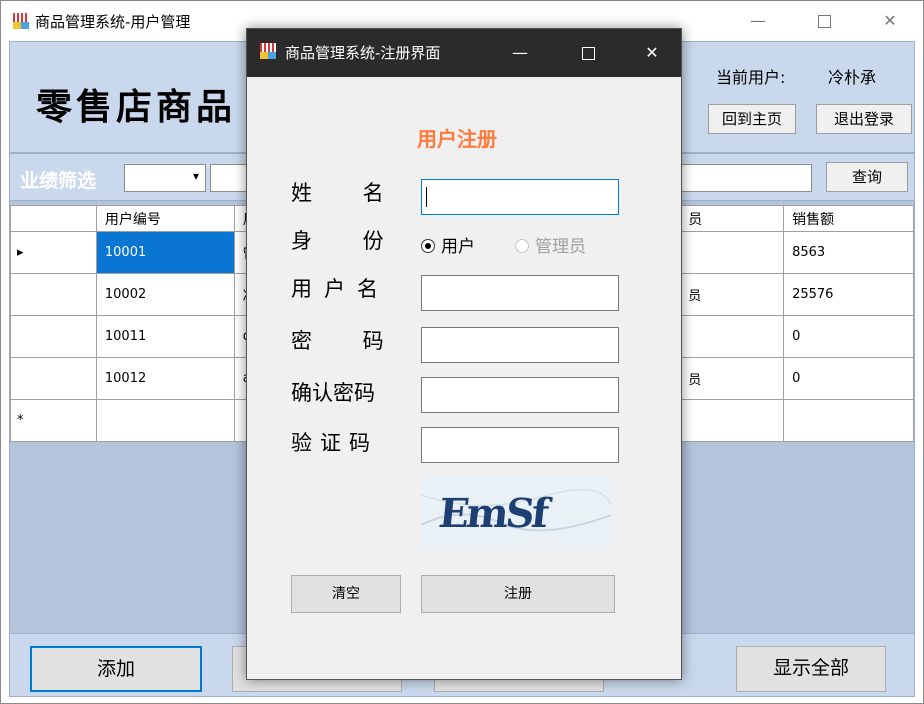 The height and width of the screenshot is (704, 924). I want to click on role-radio-admin-label: 管理员, so click(560, 247).